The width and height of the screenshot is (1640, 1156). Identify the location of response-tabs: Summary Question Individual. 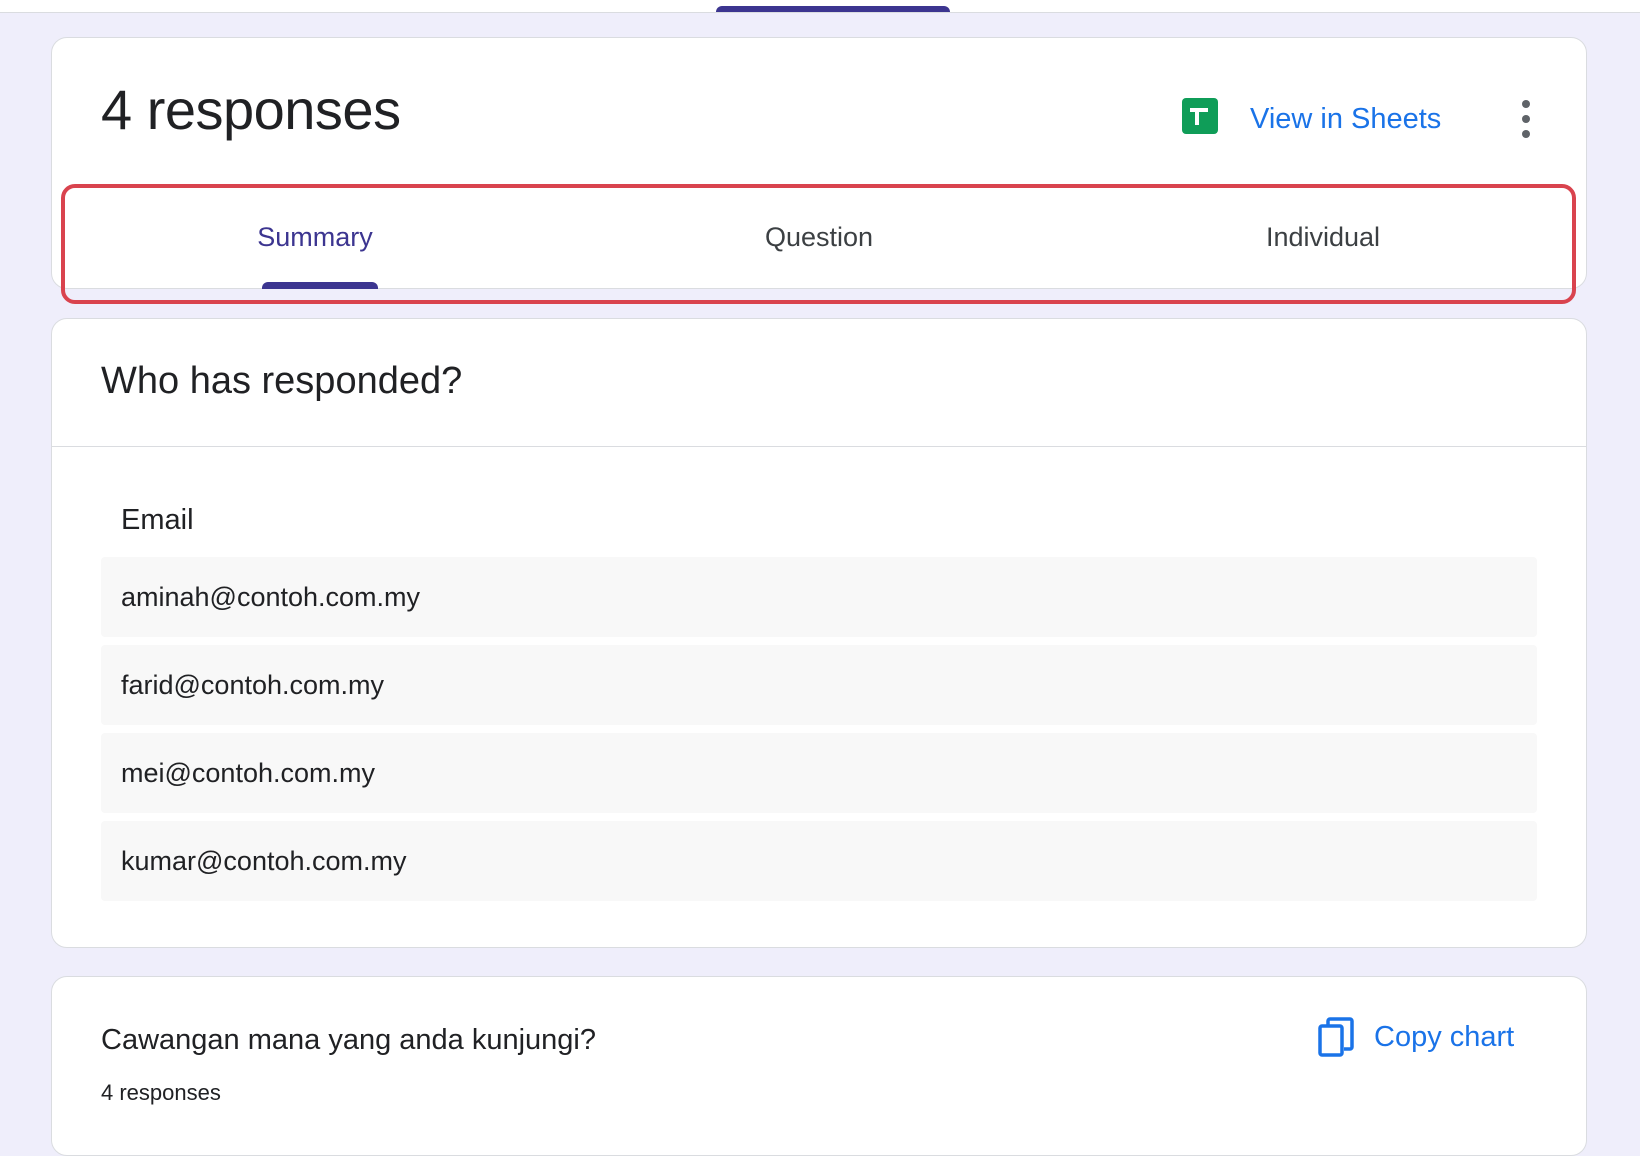
(819, 237).